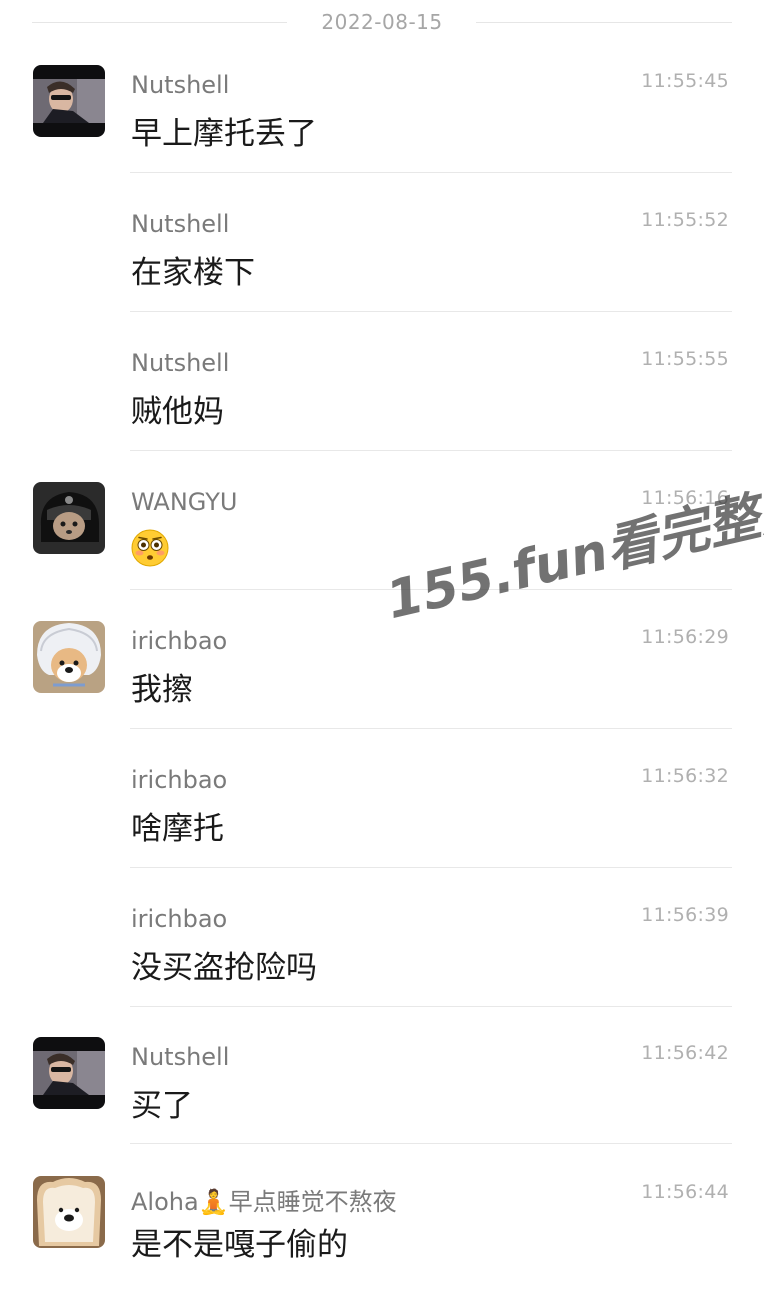 This screenshot has width=764, height=1304. Describe the element at coordinates (239, 1245) in the screenshot. I see `message-text: 是不是嘎子偷的` at that location.